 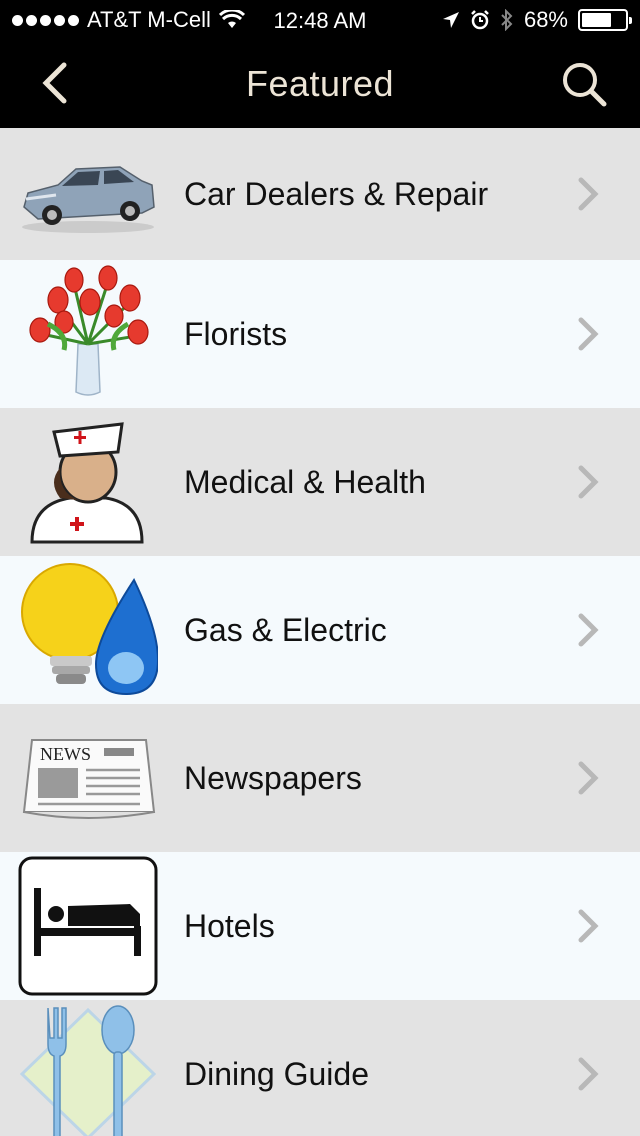 What do you see at coordinates (276, 1073) in the screenshot?
I see `category-label: Dining Guide` at bounding box center [276, 1073].